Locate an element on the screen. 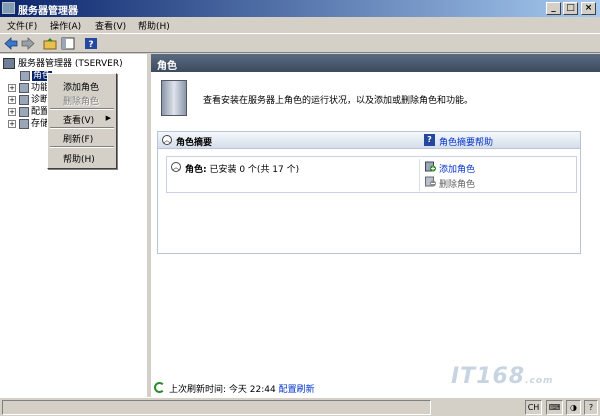 The width and height of the screenshot is (600, 416). last-refresh: 上次刷新时间: 今天 22:44 配置刷新 is located at coordinates (242, 390).